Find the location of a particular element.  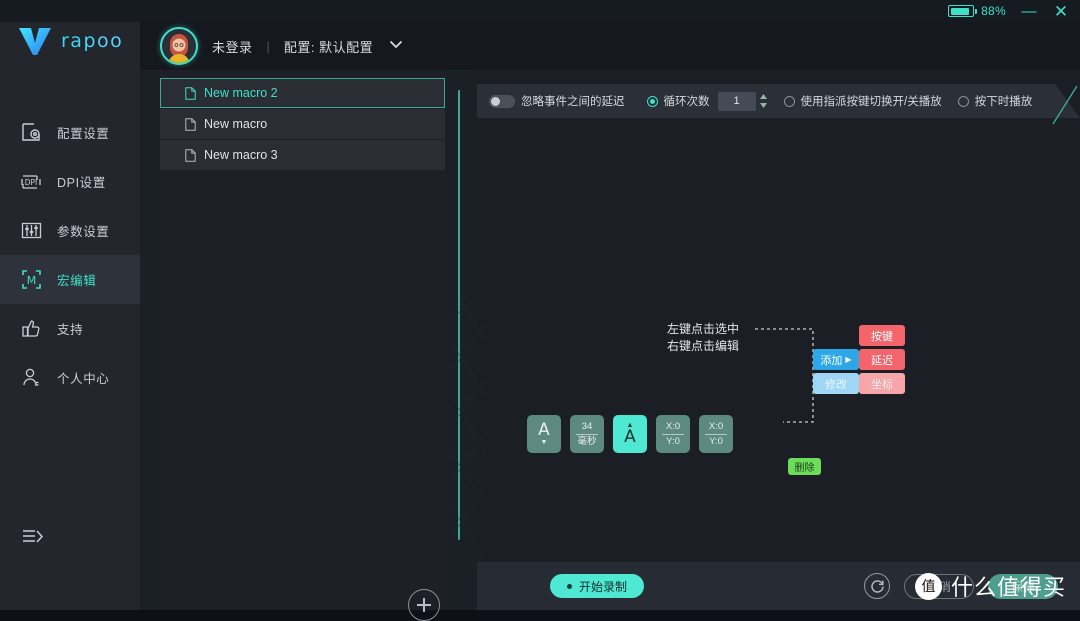

event-card-key-down: ▲ A is located at coordinates (630, 434).